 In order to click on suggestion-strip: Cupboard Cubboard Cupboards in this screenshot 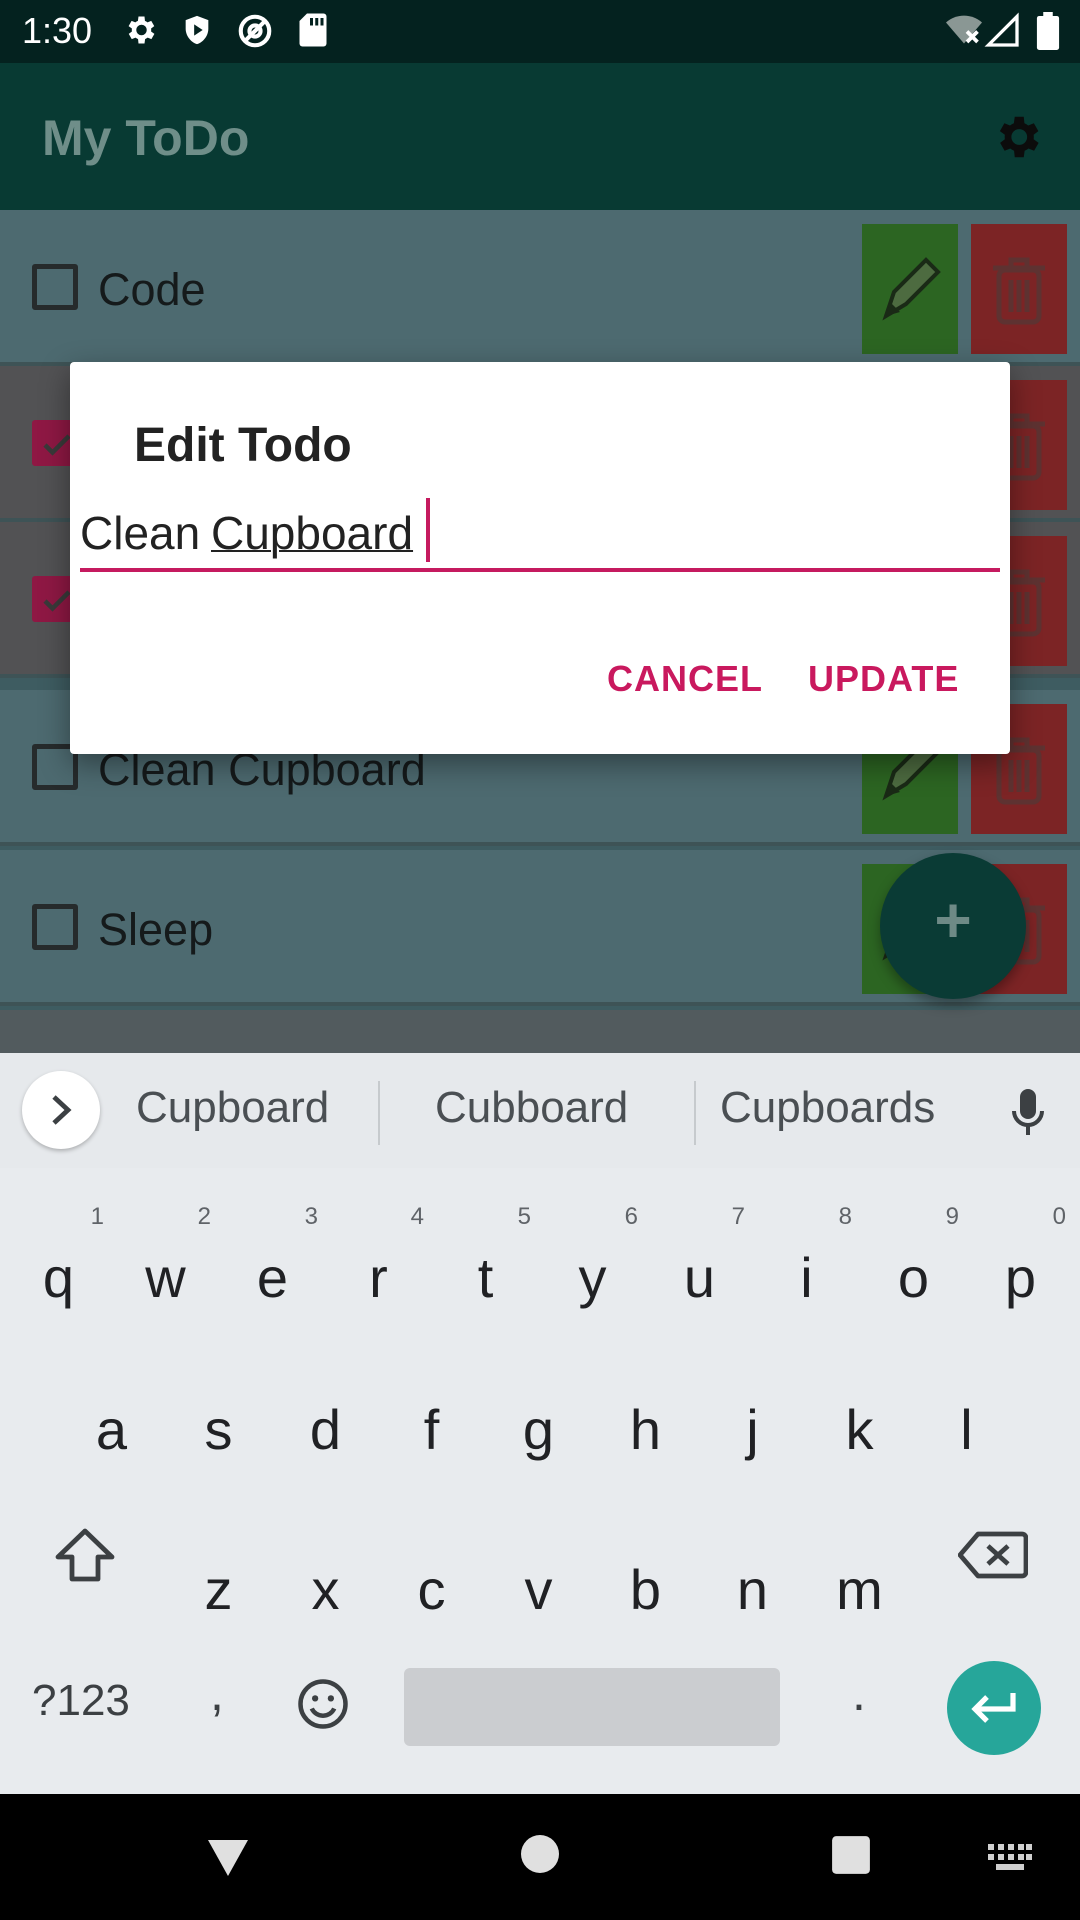, I will do `click(540, 1110)`.